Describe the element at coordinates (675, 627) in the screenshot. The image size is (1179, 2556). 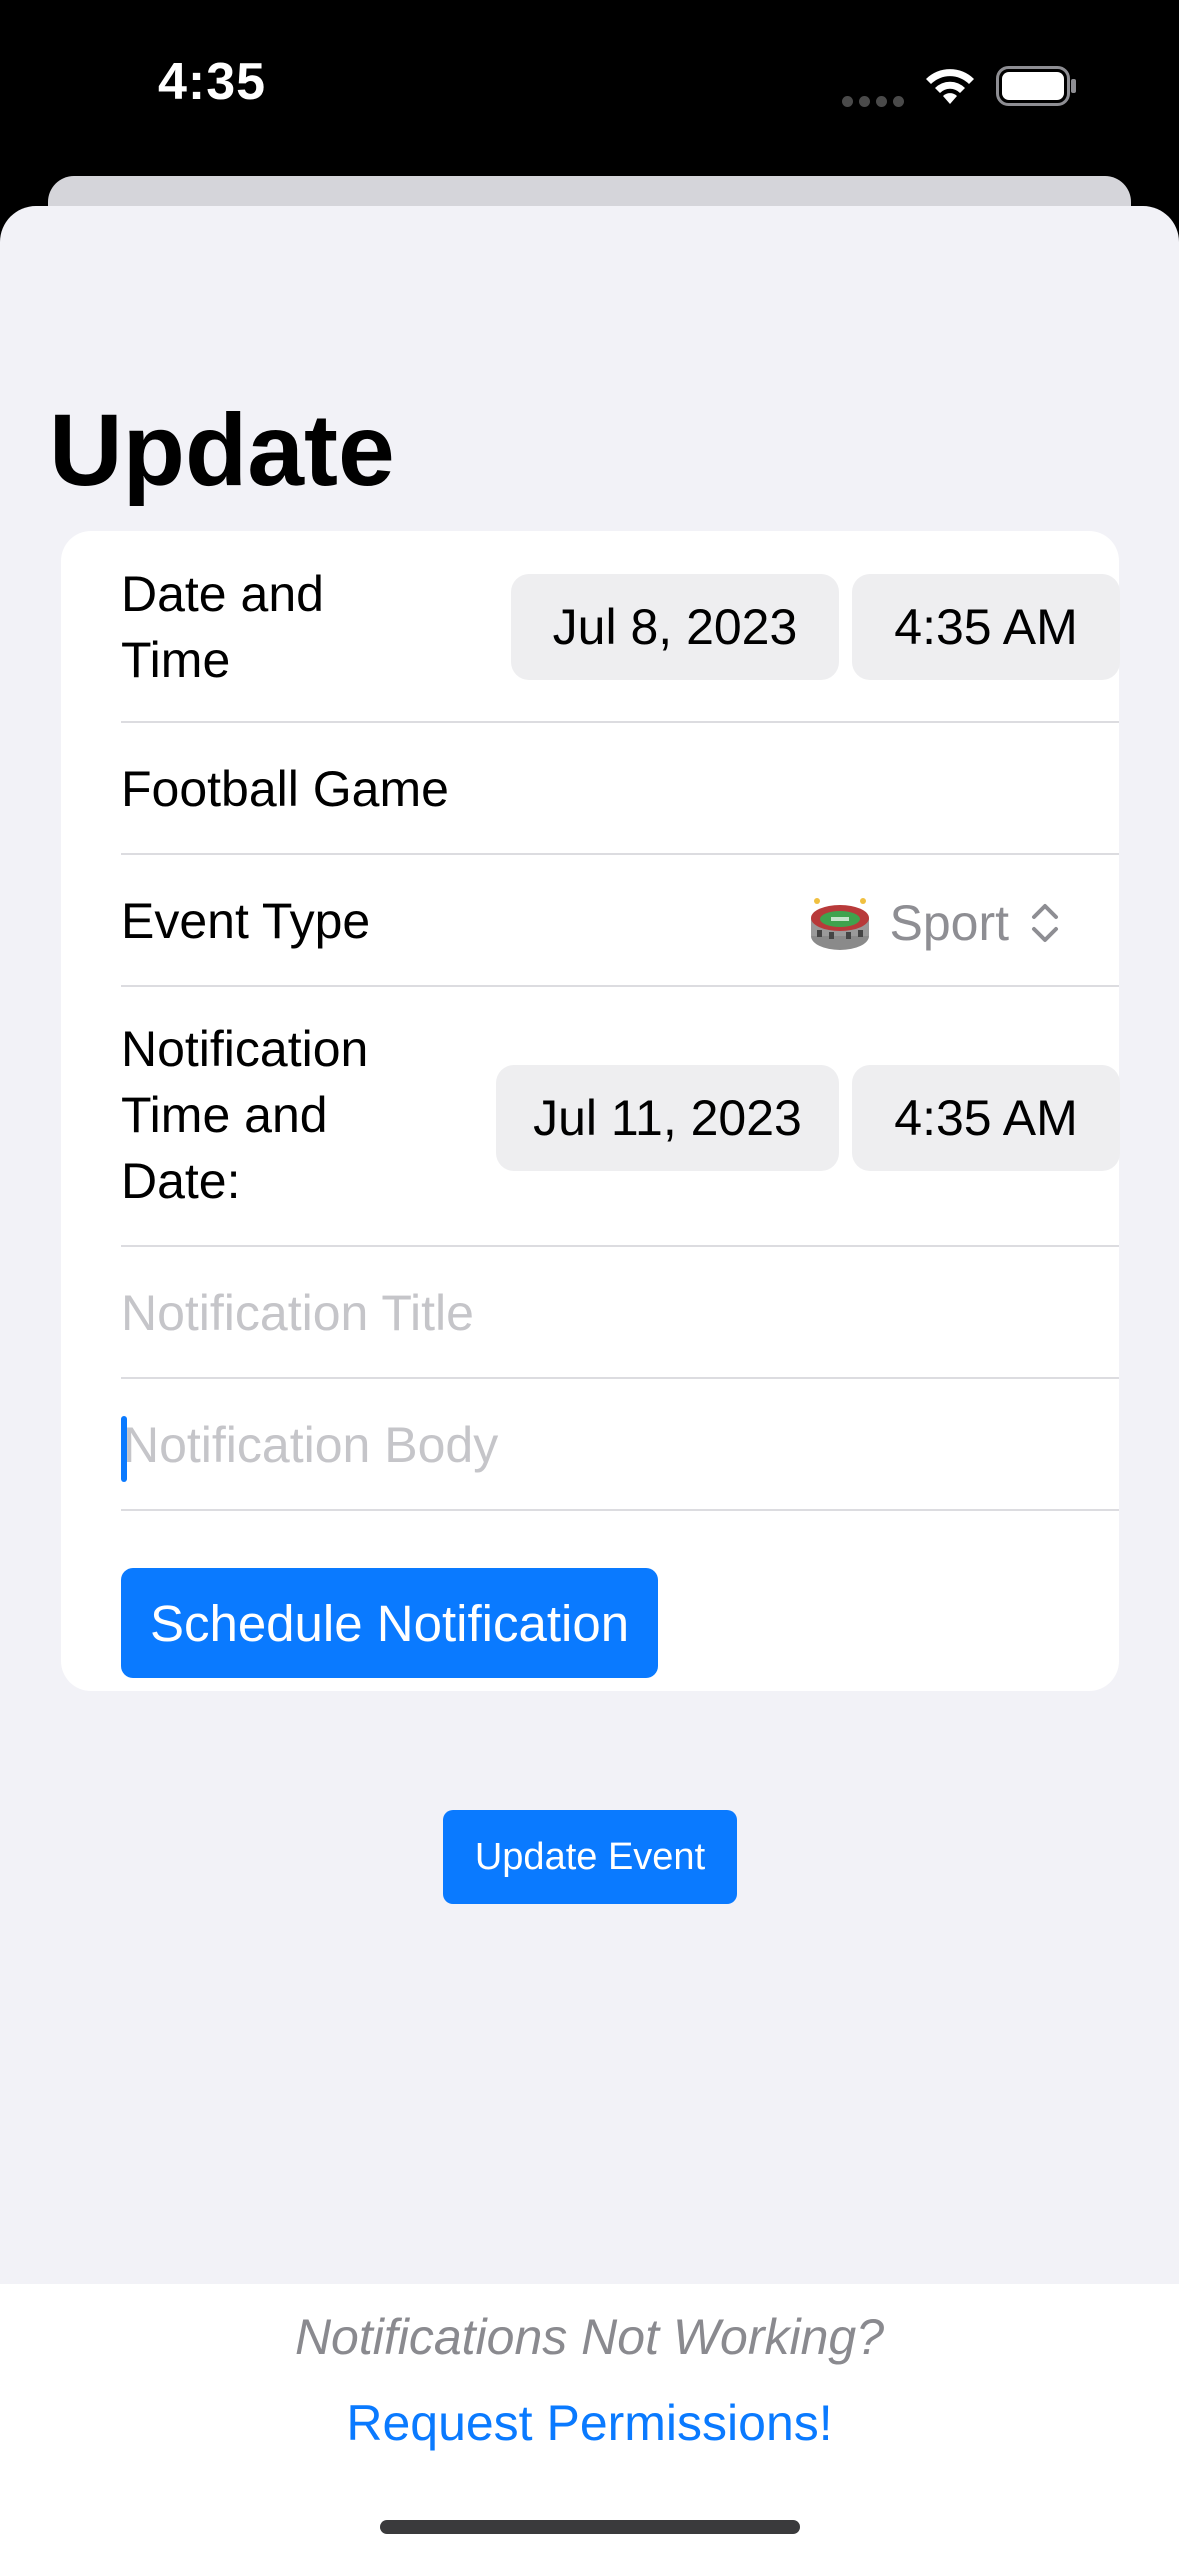
I see `event-date-picker: Jul 8, 2023` at that location.